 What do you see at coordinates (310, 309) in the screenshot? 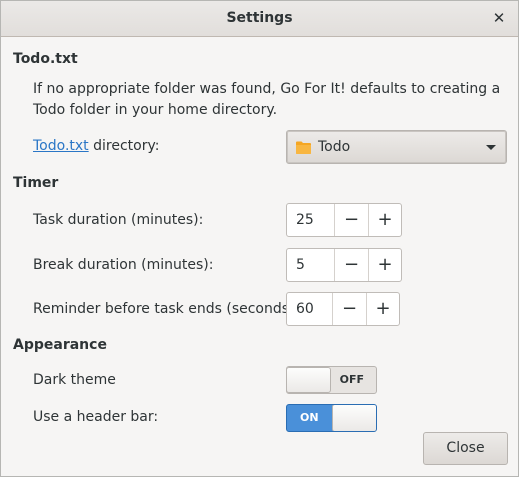
I see `reminder-input: 60` at bounding box center [310, 309].